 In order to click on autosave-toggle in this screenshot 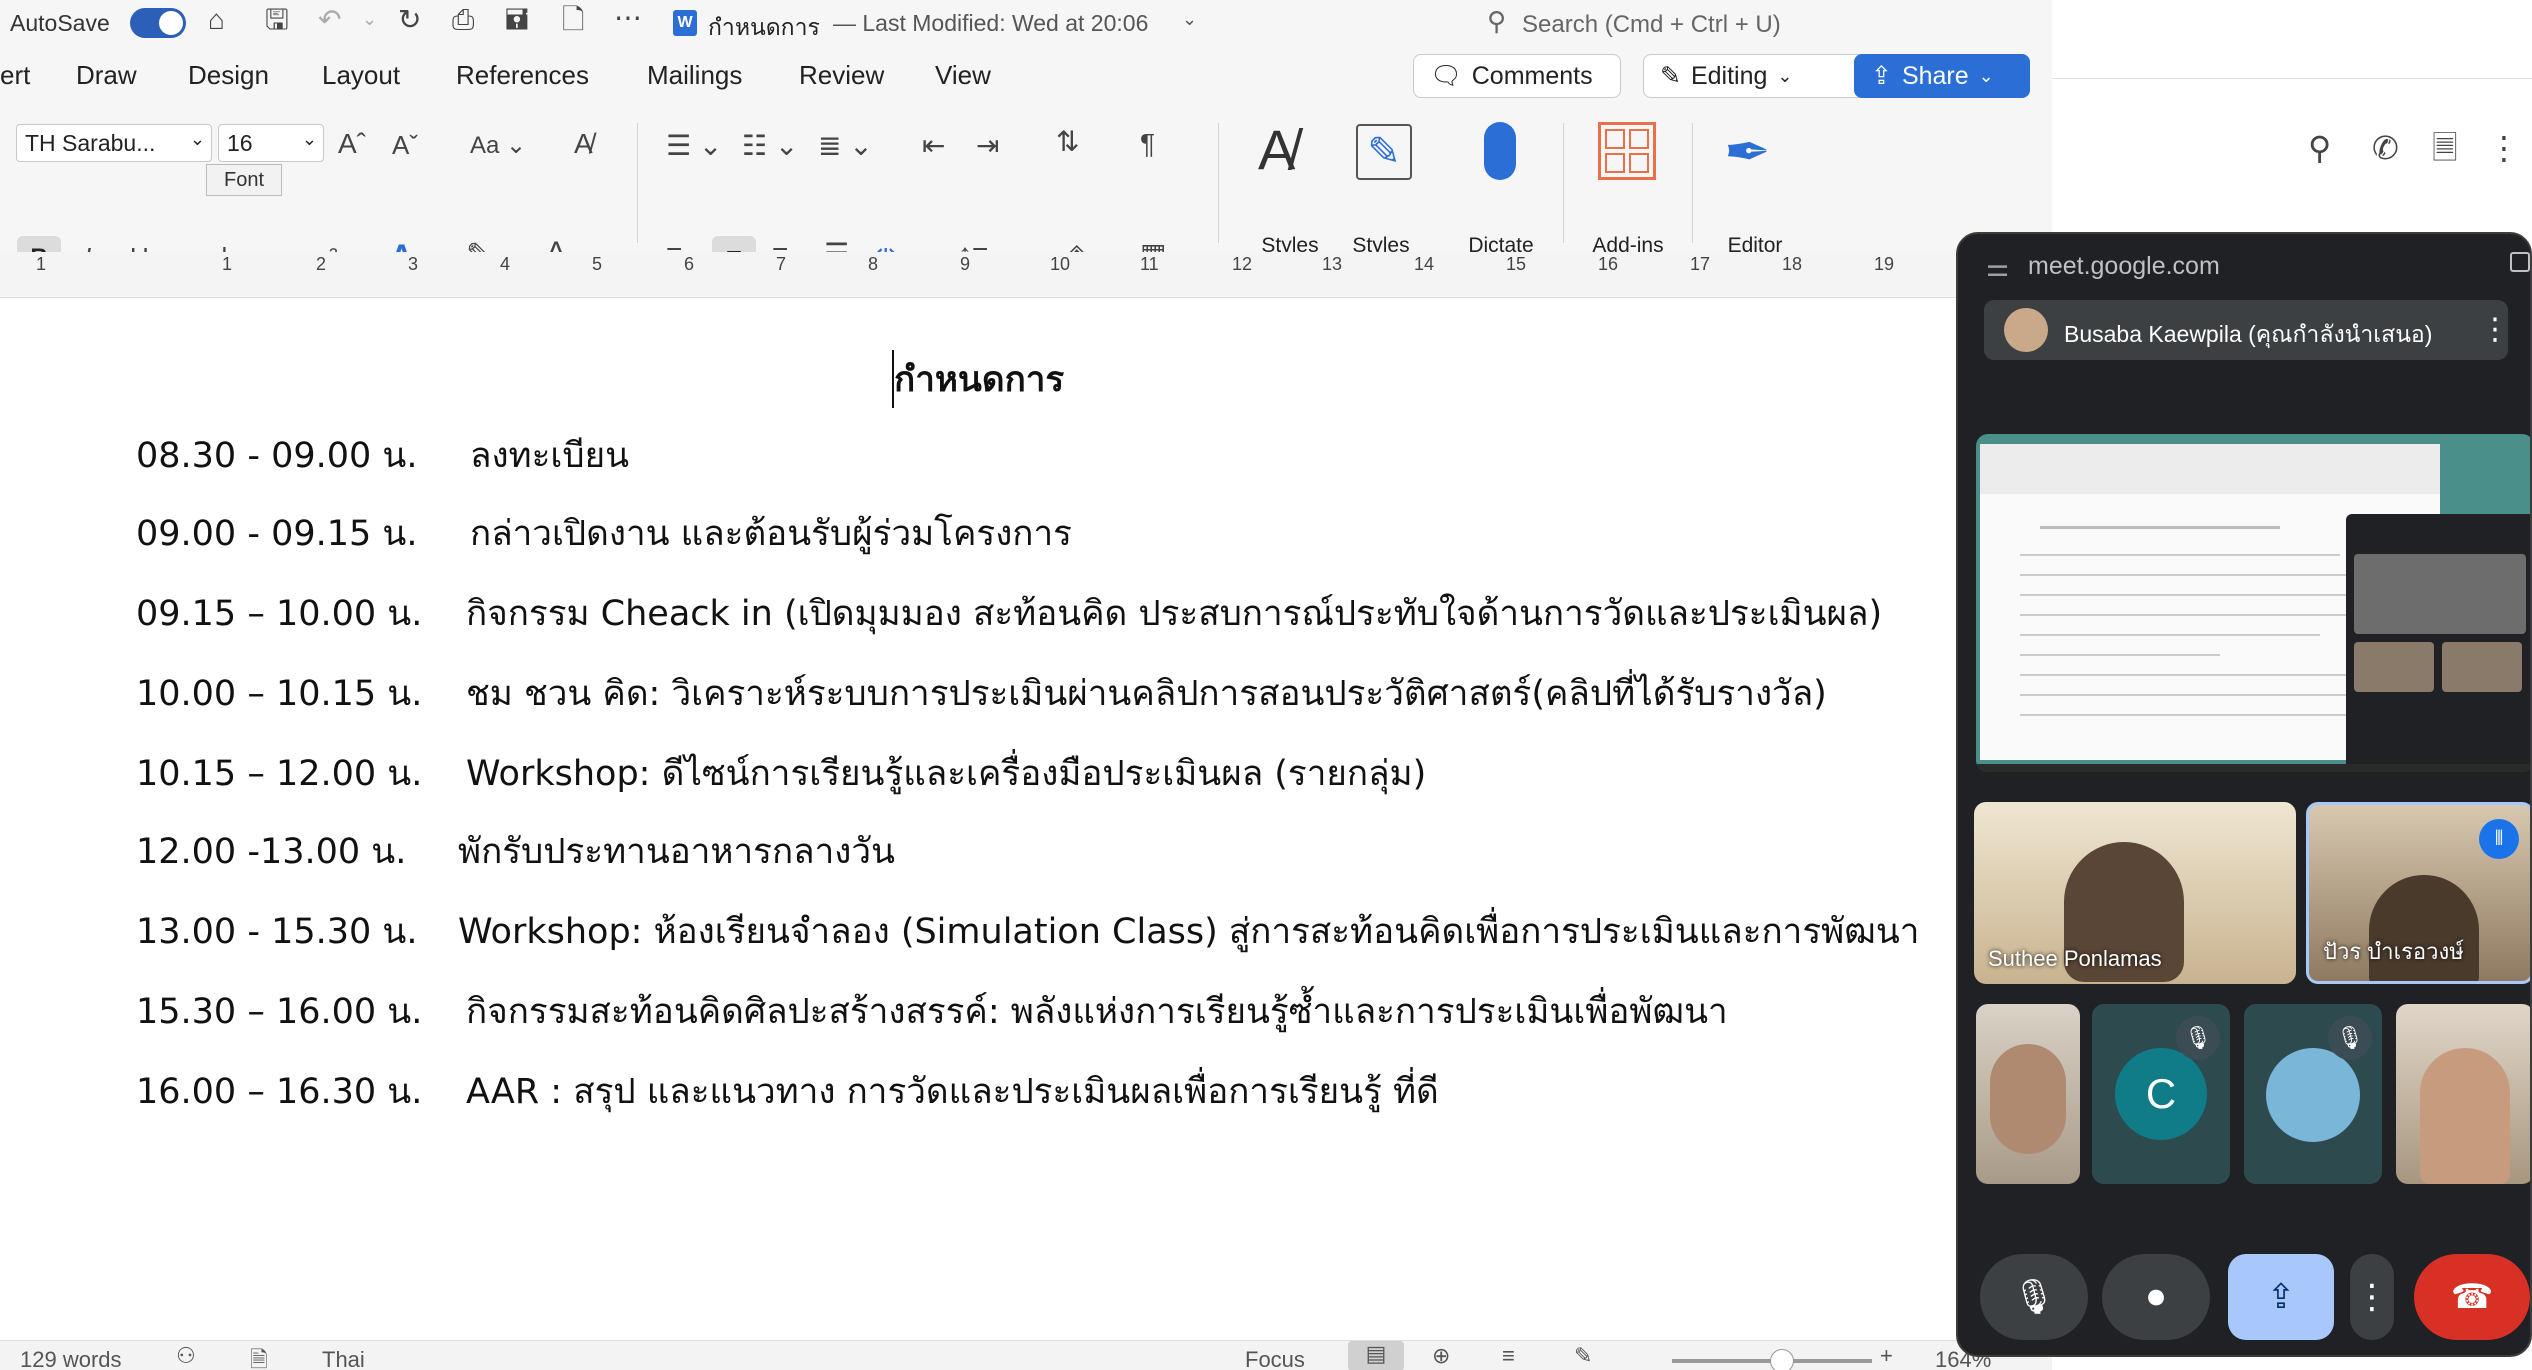, I will do `click(158, 23)`.